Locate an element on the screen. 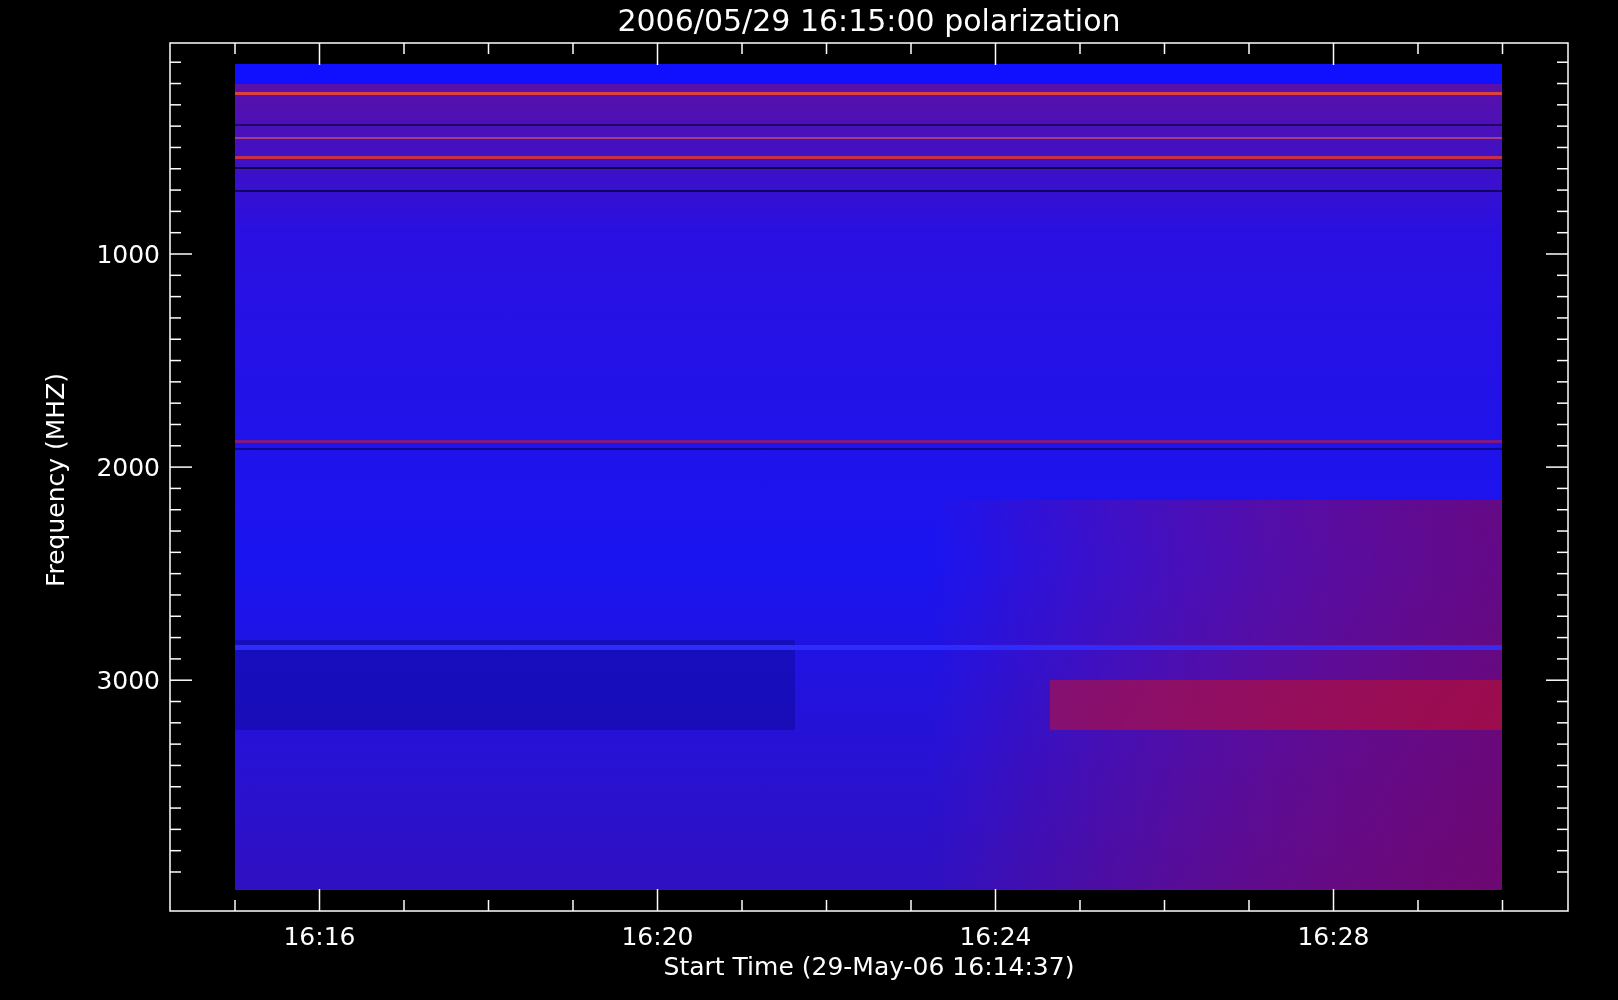 The image size is (1618, 1000). y-tick-label: 1000 is located at coordinates (128, 254).